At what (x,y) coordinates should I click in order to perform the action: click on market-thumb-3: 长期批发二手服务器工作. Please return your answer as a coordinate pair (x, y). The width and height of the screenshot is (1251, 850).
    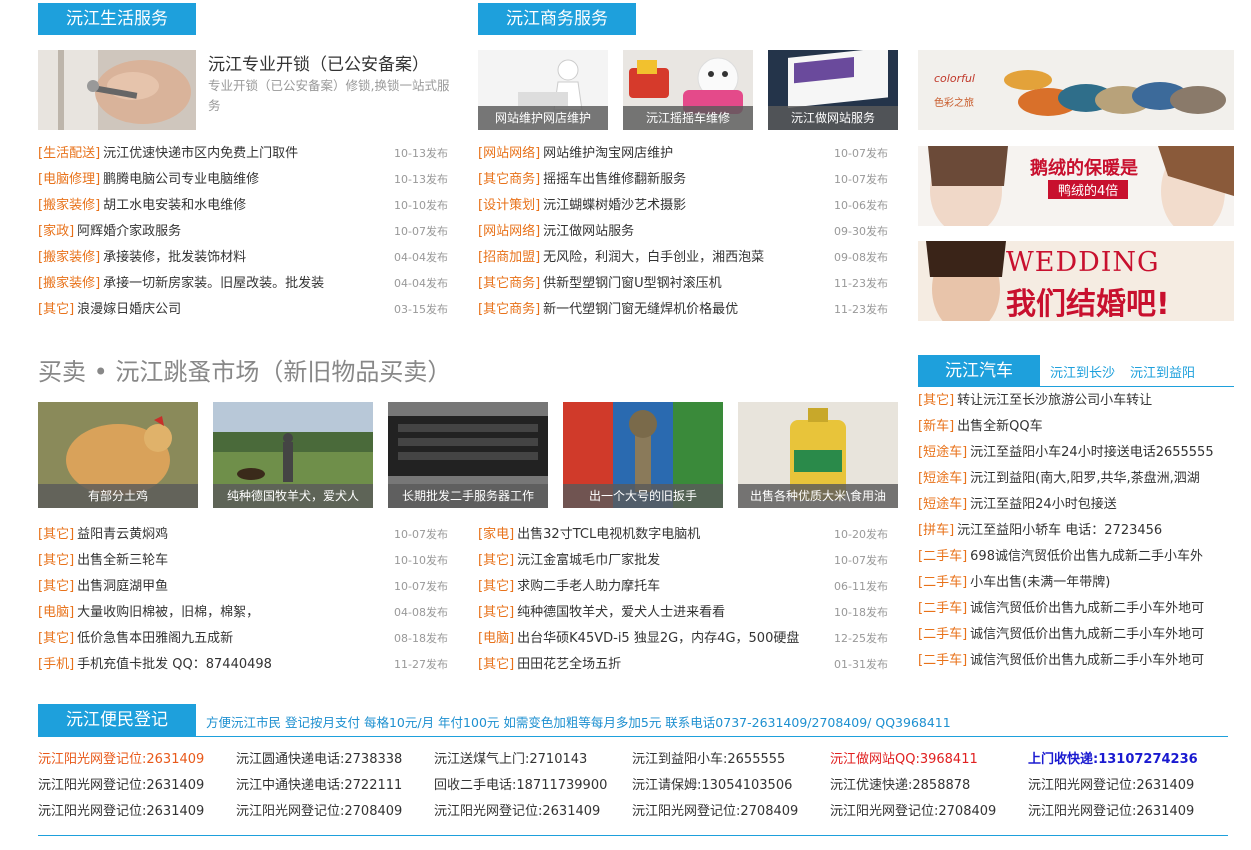
    Looking at the image, I should click on (468, 455).